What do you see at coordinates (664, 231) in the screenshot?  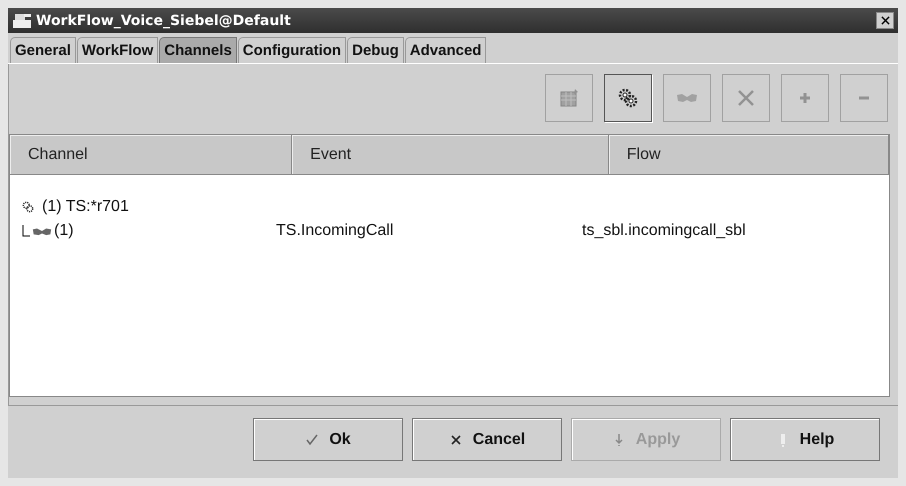 I see `flow-cell: ts_sbl.incomingcall_sbl` at bounding box center [664, 231].